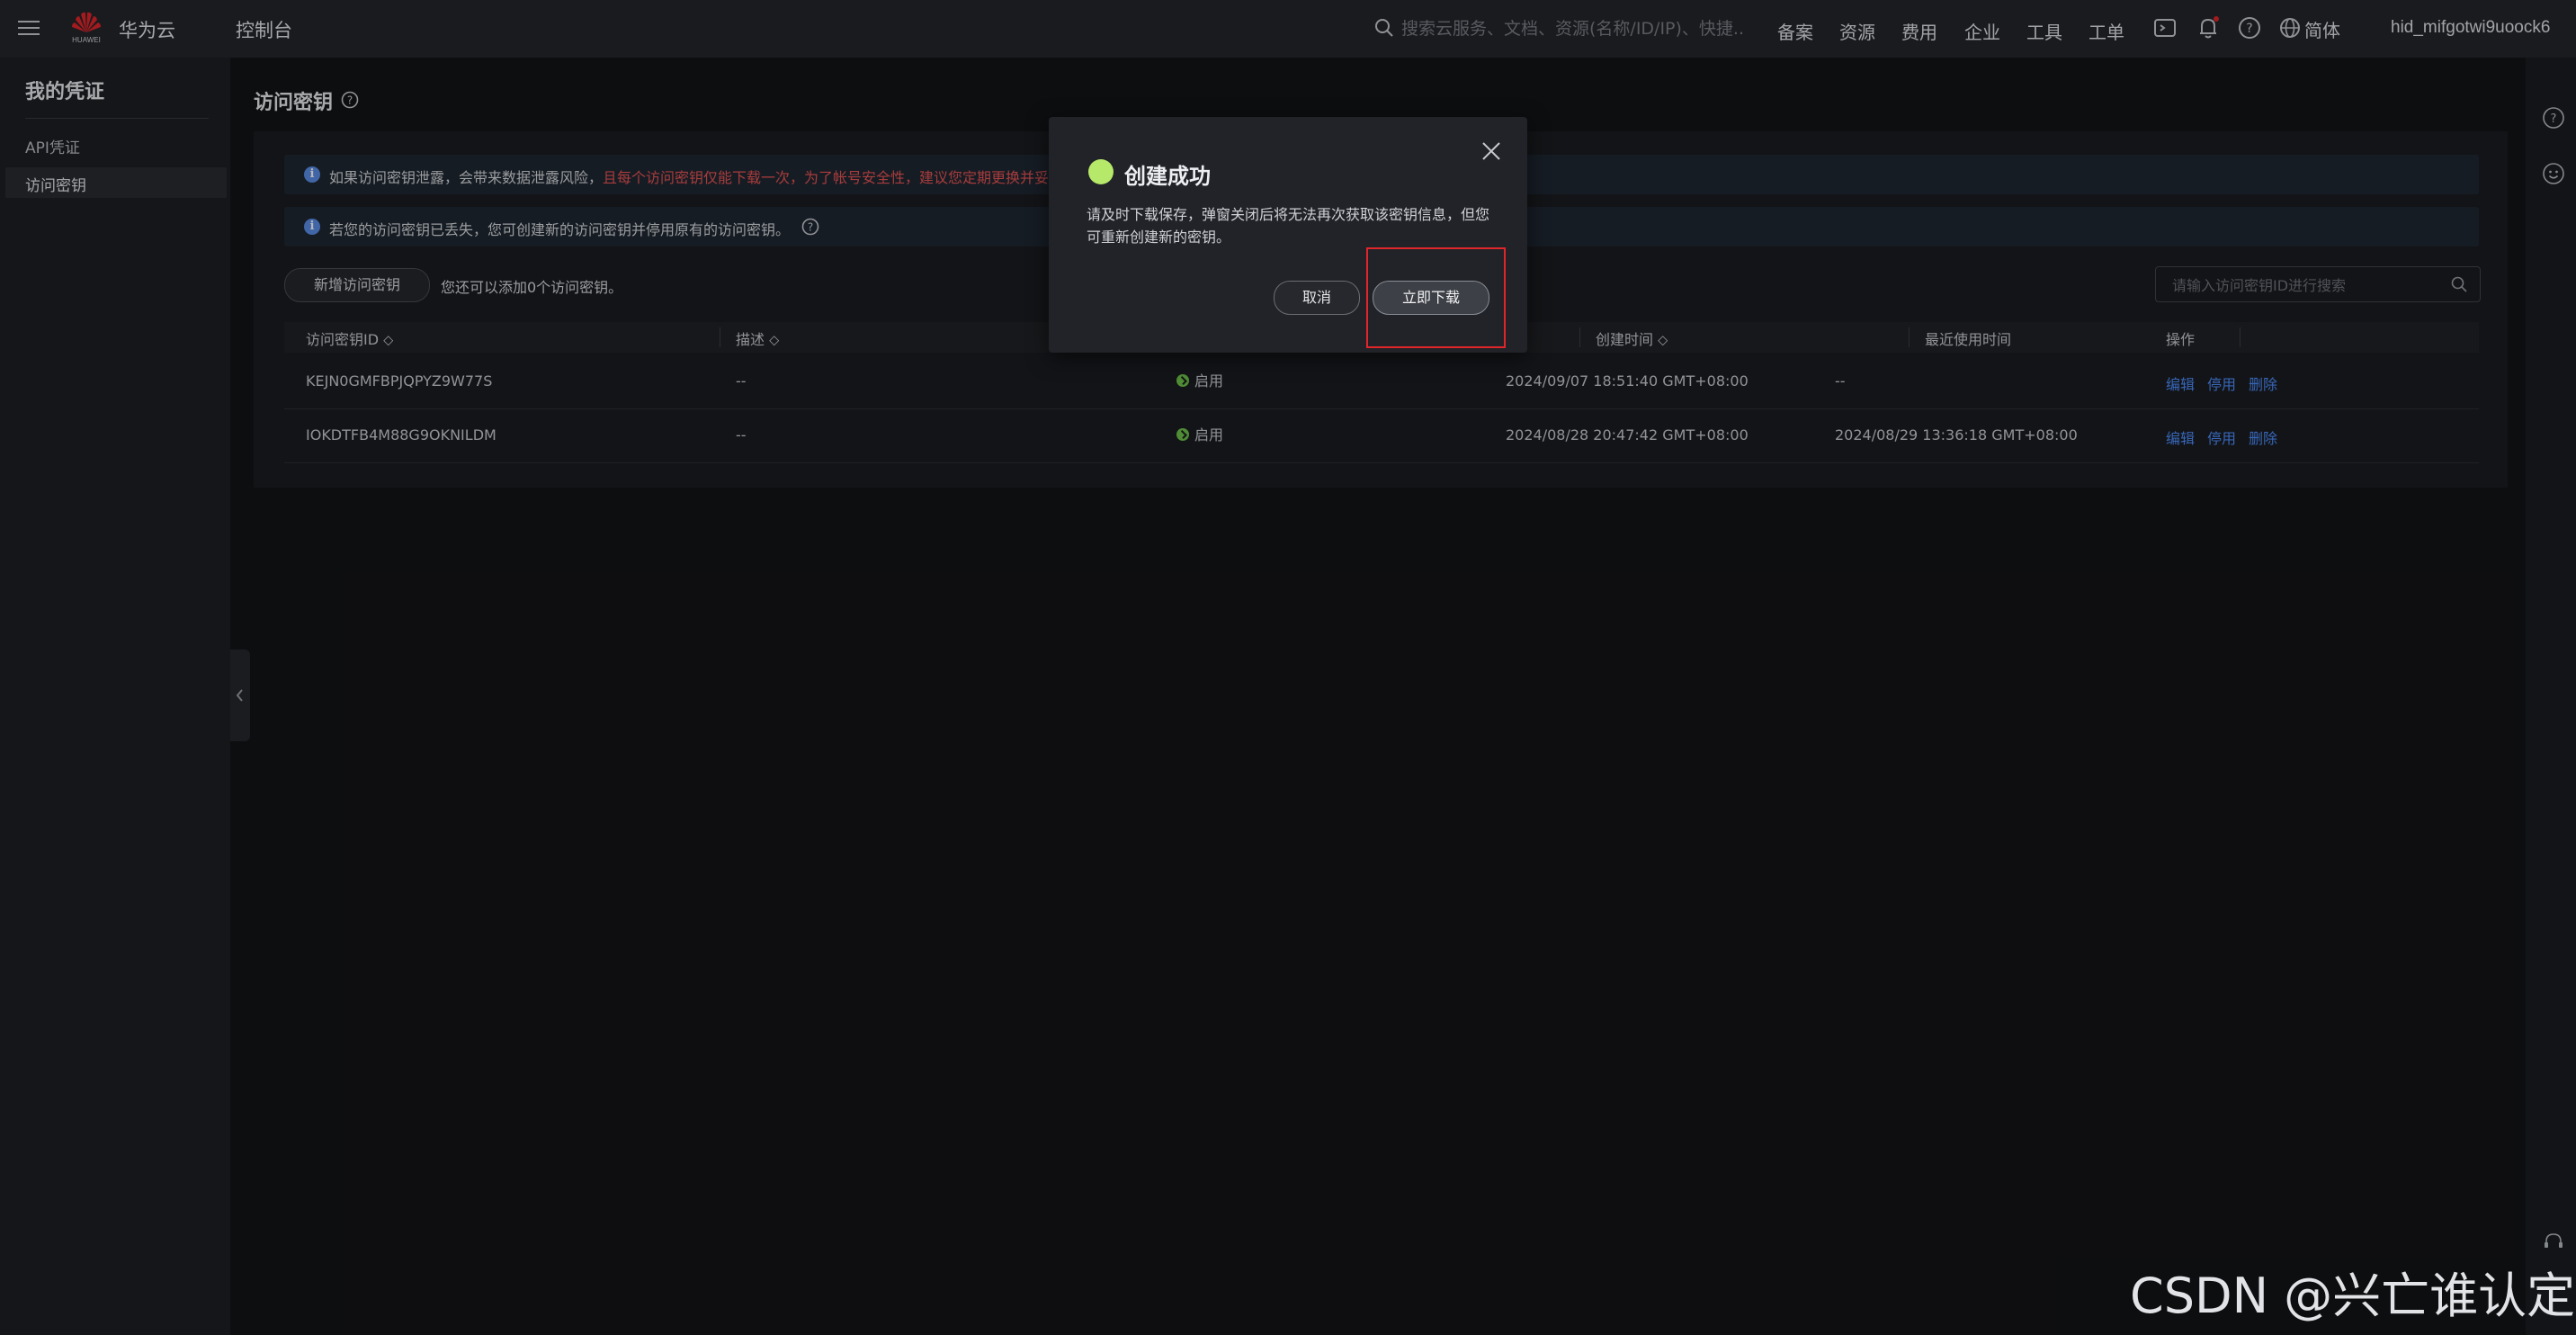 This screenshot has width=2576, height=1335. Describe the element at coordinates (1288, 226) in the screenshot. I see `dialog-message: 请及时下载保存，弹窗关闭后将无法再次获取该密钥信息，但您可重新创建新的密钥。` at that location.